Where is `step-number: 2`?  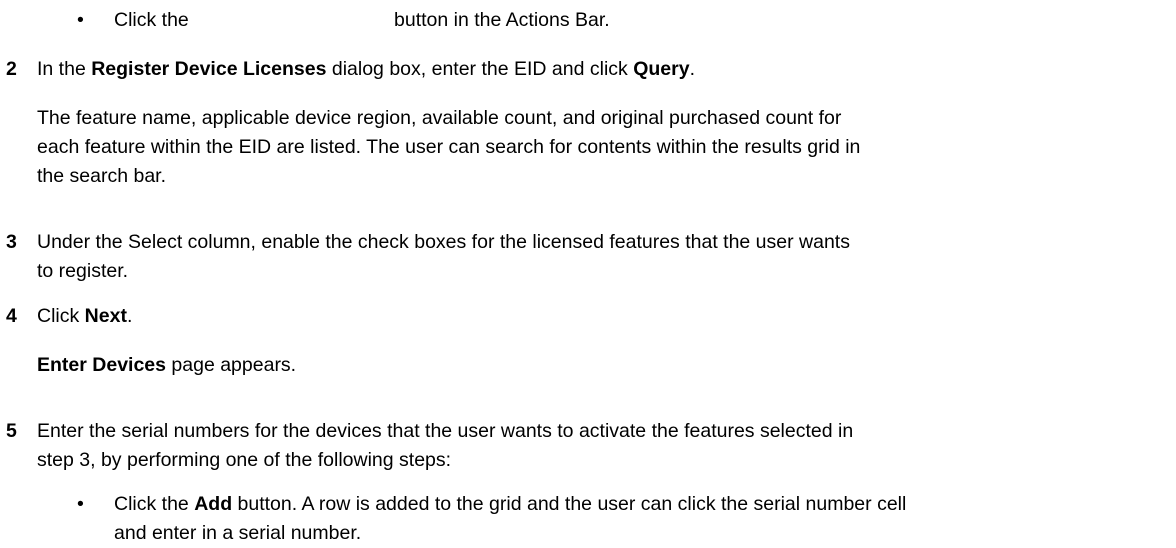
step-number: 2 is located at coordinates (11, 69).